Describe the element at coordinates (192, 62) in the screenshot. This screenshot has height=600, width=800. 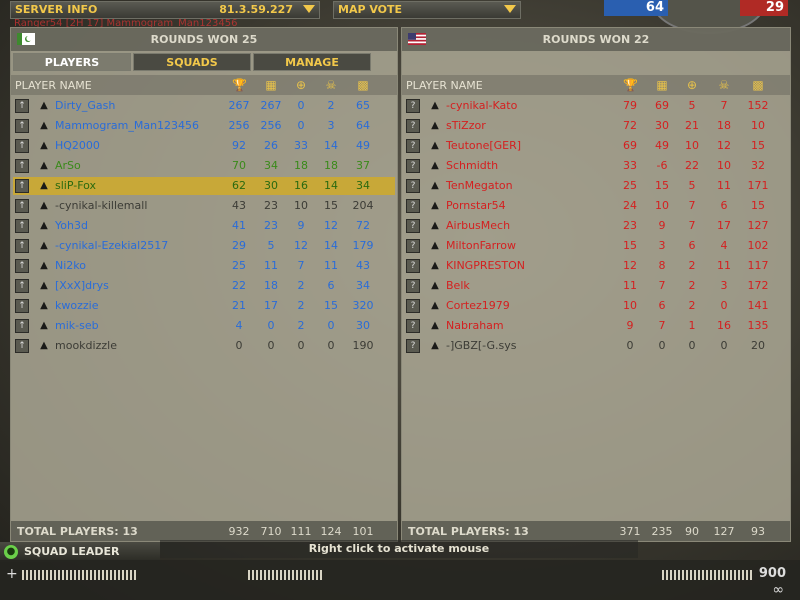
I see `tab-squads: SQUADS` at that location.